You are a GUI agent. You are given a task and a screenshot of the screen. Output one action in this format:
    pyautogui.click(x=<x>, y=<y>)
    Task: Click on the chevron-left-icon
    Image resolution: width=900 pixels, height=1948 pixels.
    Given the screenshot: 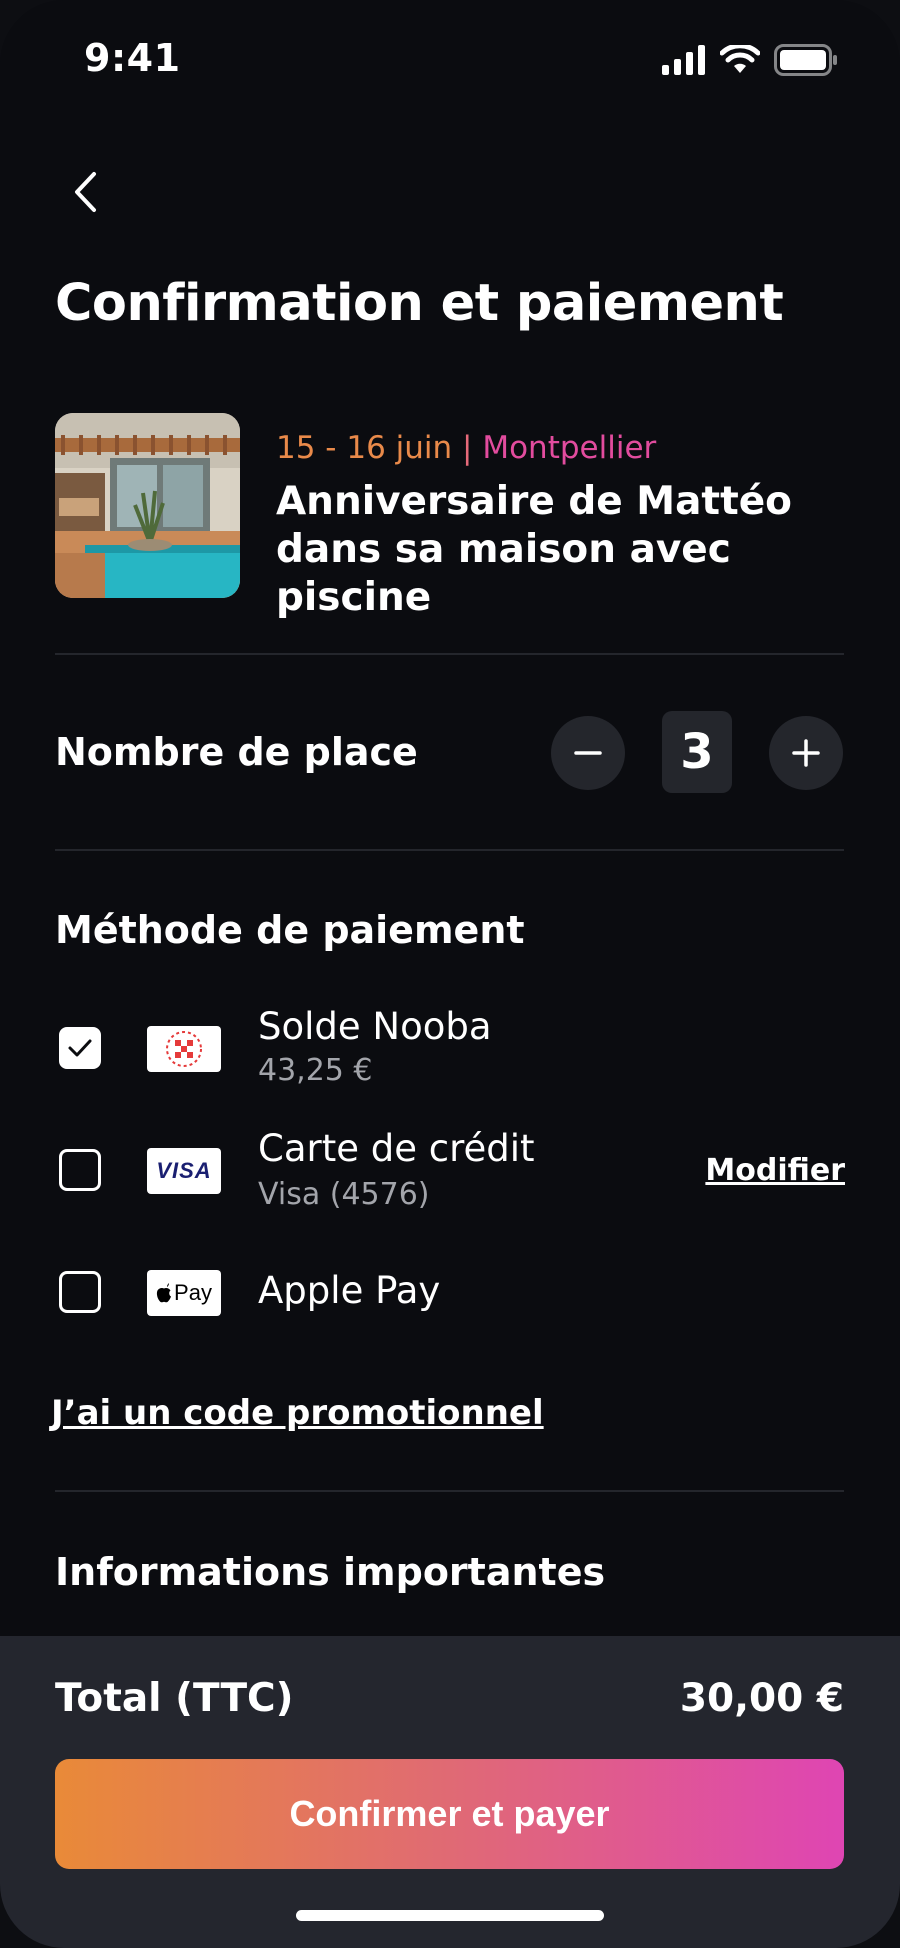 What is the action you would take?
    pyautogui.click(x=85, y=192)
    